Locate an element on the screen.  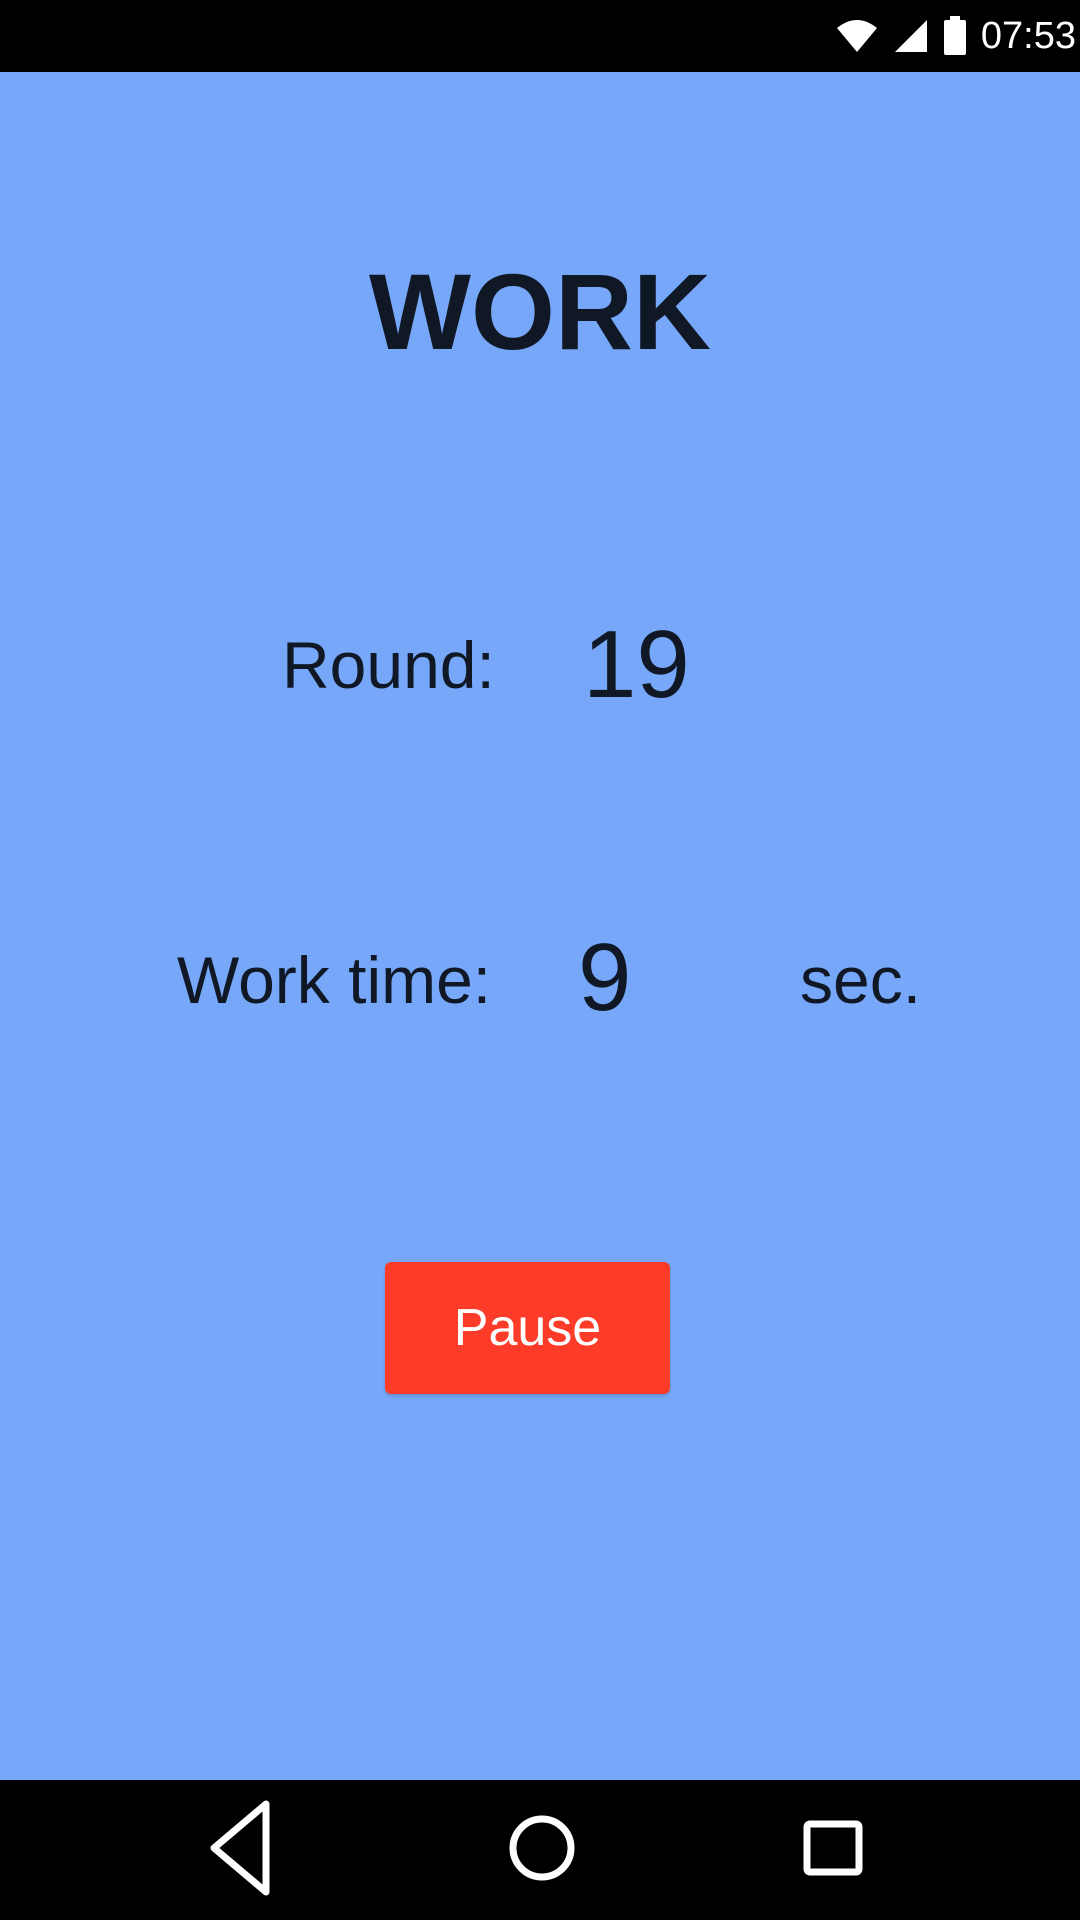
recents-icon is located at coordinates (833, 1850).